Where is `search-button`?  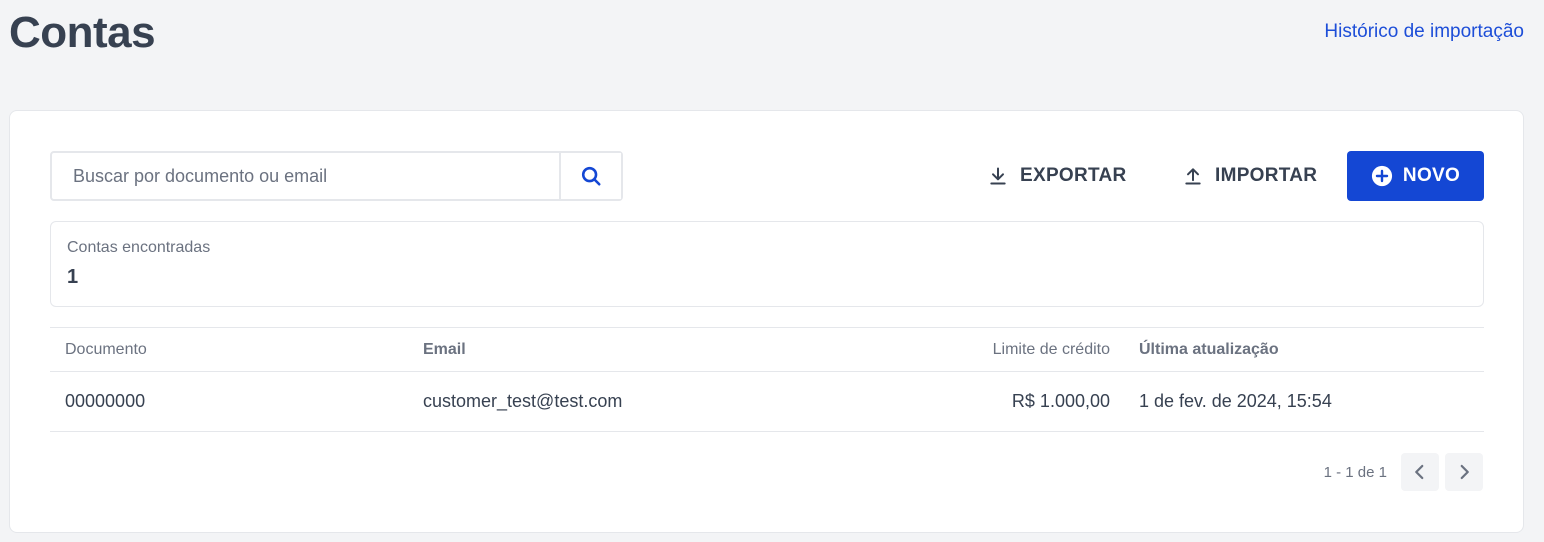
search-button is located at coordinates (590, 176).